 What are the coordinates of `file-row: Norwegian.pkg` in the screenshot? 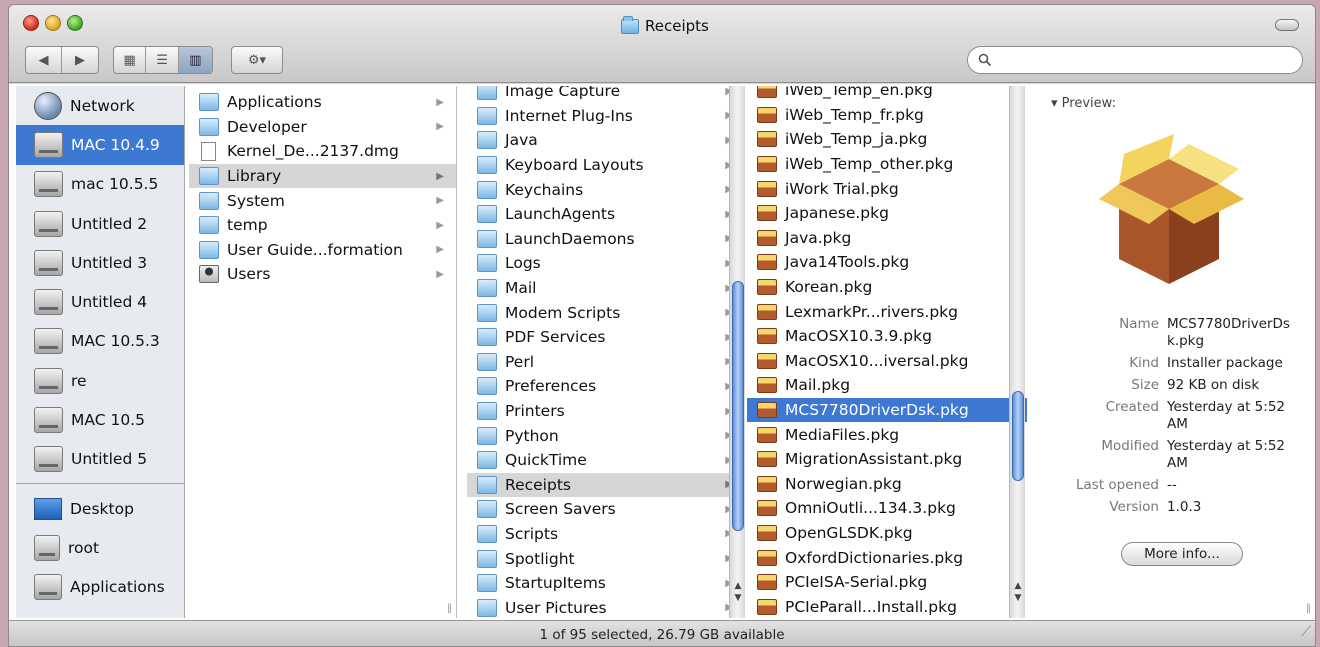 It's located at (887, 484).